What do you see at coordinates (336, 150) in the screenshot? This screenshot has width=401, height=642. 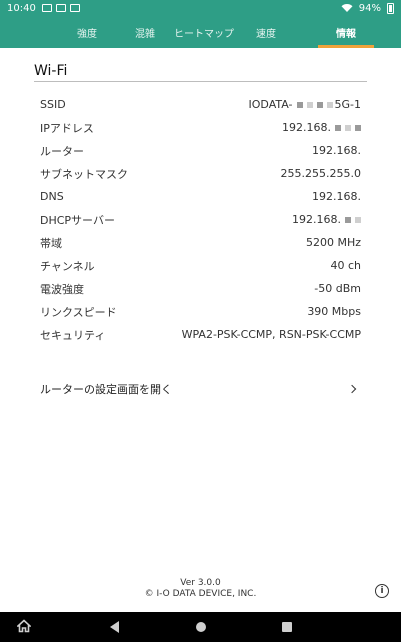 I see `router-value: 192.168.` at bounding box center [336, 150].